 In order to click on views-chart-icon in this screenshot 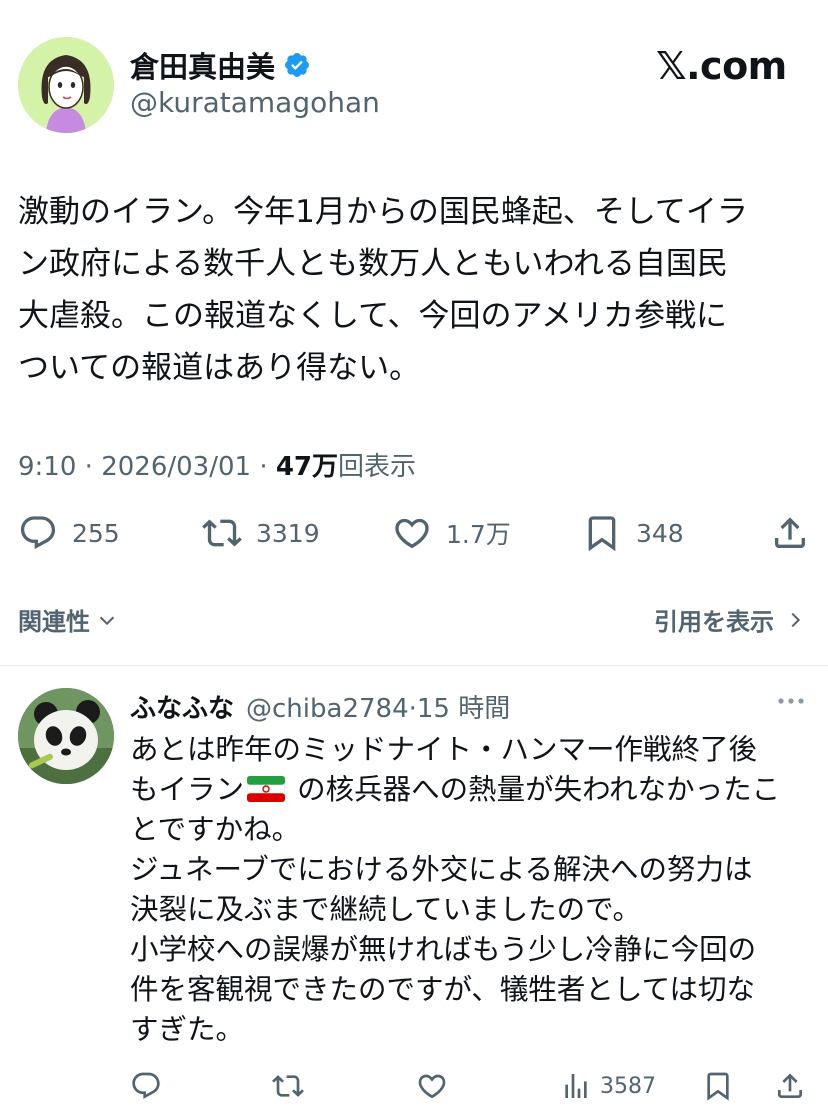, I will do `click(576, 1086)`.